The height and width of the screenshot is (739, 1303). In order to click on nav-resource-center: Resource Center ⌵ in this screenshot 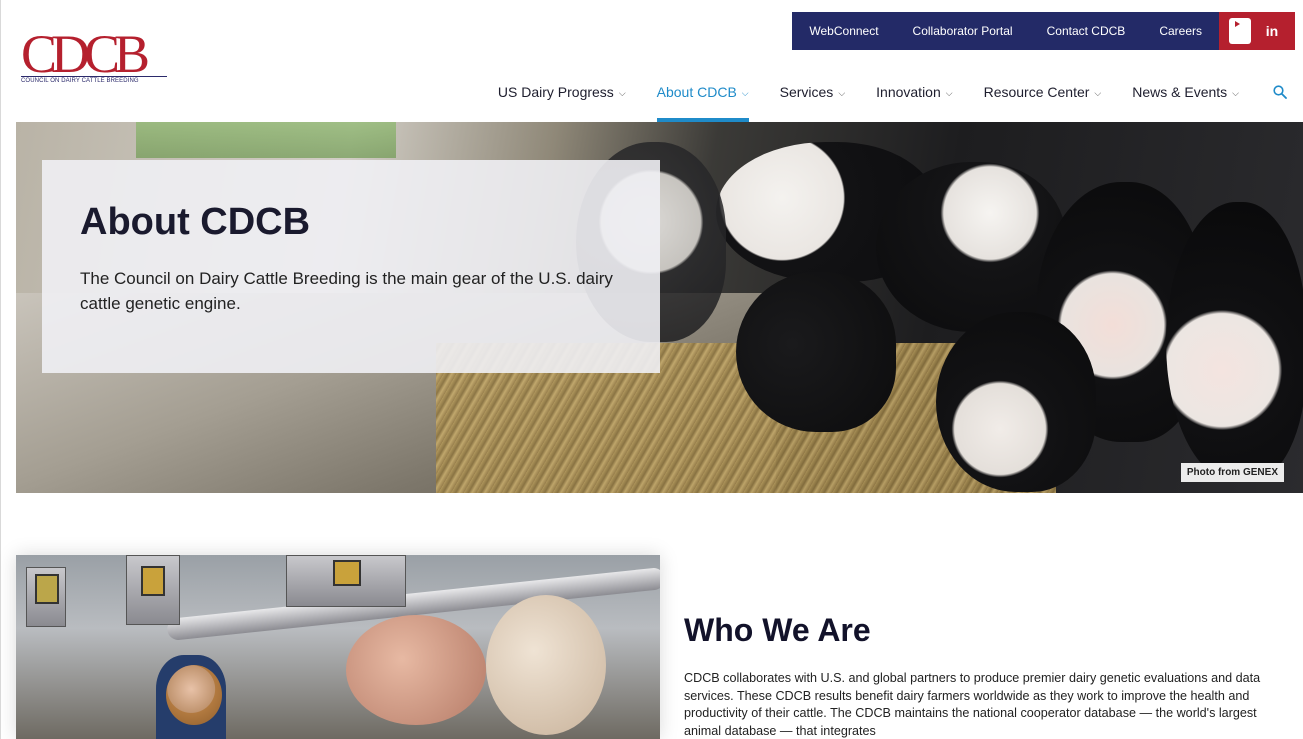, I will do `click(1043, 92)`.